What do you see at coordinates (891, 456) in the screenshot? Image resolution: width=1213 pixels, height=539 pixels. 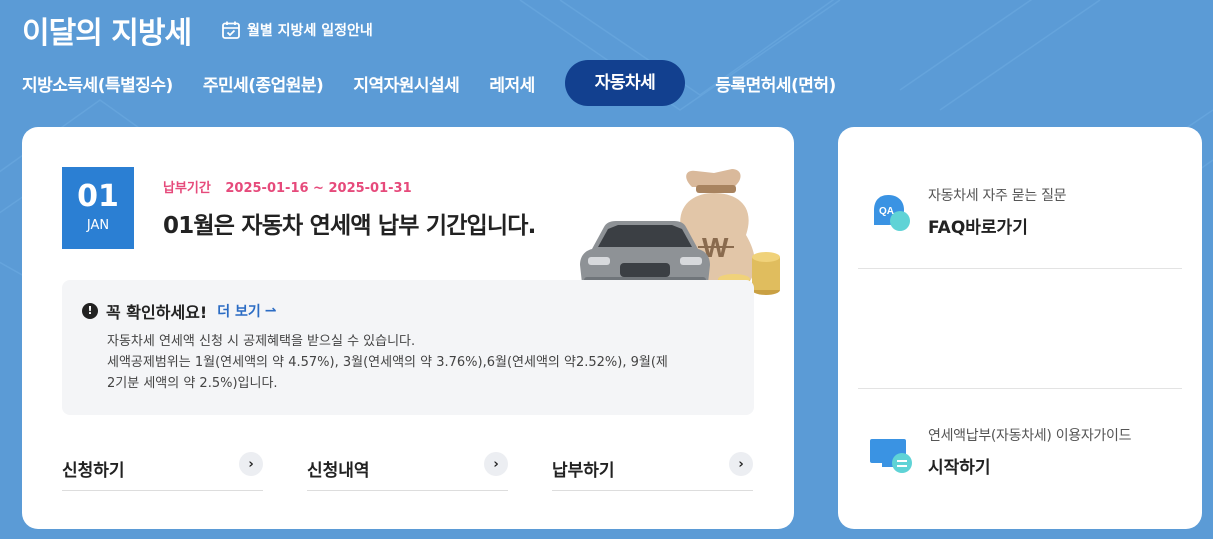 I see `monitor-guide-icon` at bounding box center [891, 456].